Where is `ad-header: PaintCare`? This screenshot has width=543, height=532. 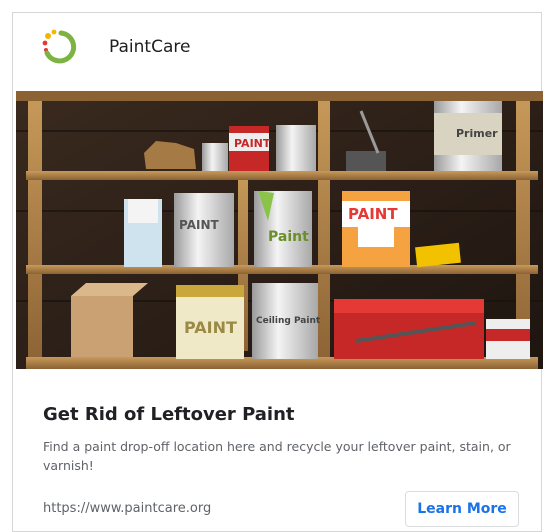 ad-header: PaintCare is located at coordinates (278, 51).